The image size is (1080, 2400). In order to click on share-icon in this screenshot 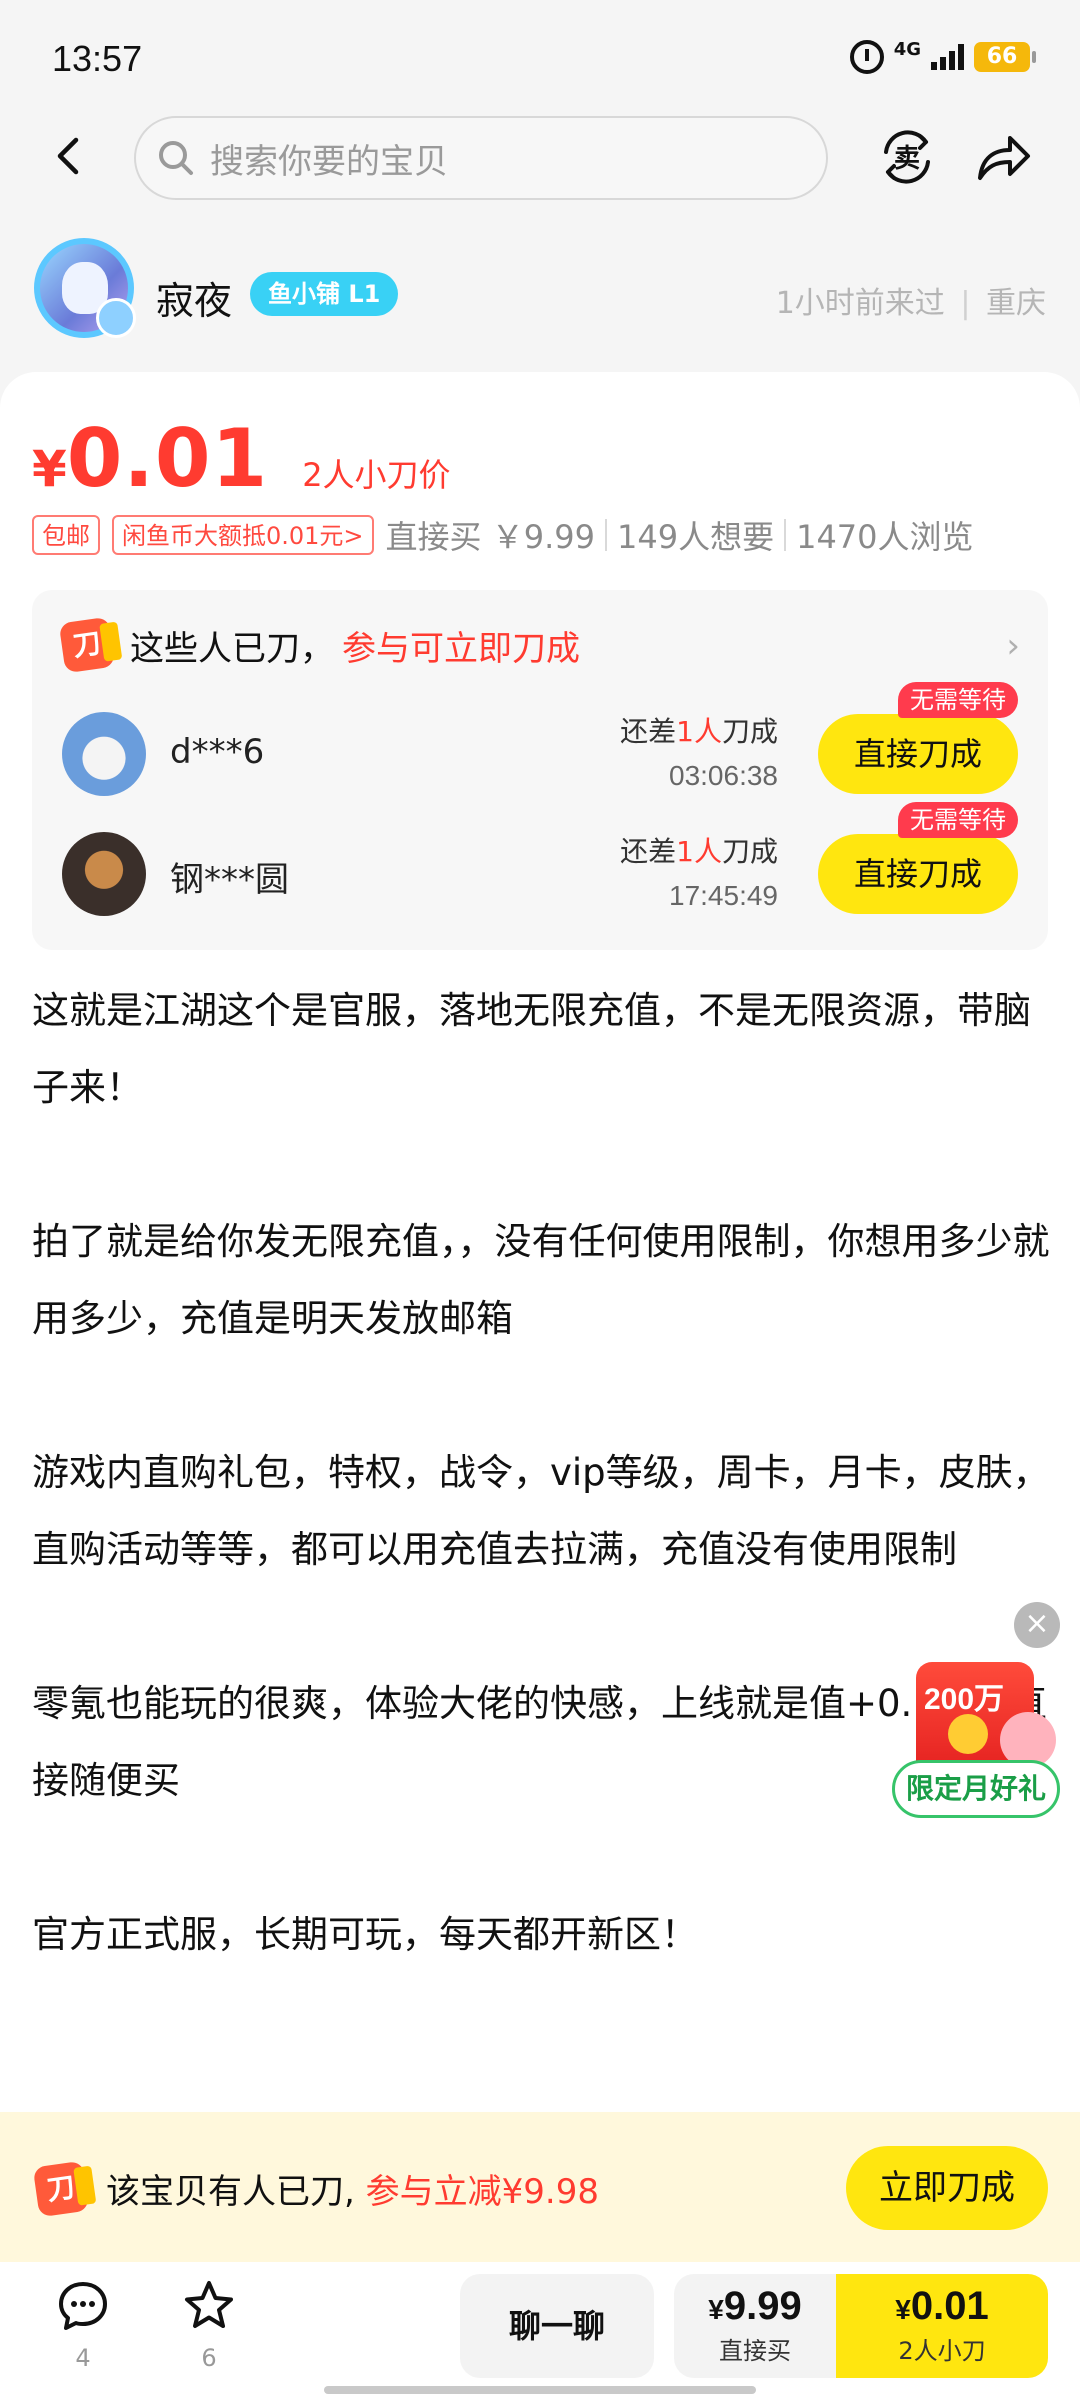, I will do `click(1003, 157)`.